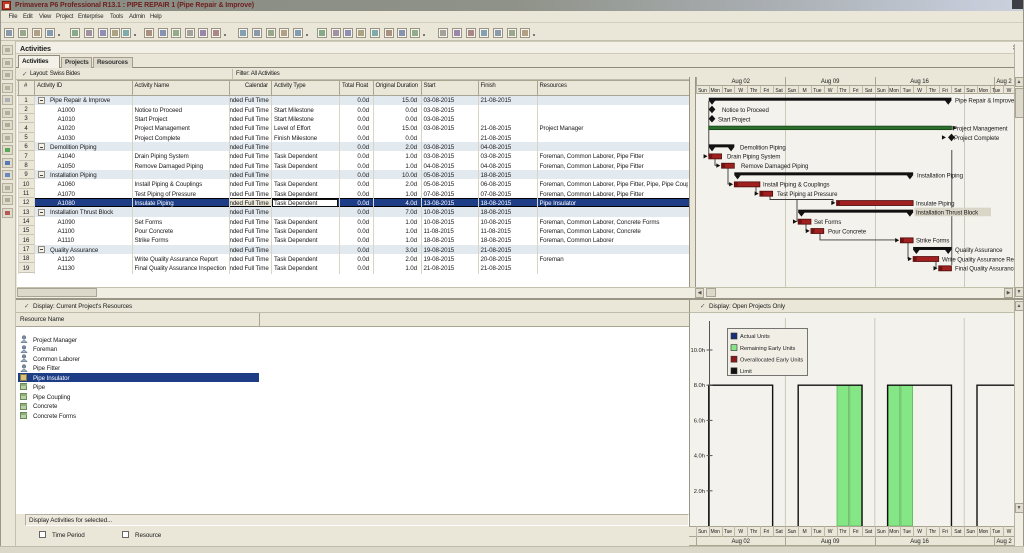  Describe the element at coordinates (697, 351) in the screenshot. I see `svg-text: 10.0h` at that location.